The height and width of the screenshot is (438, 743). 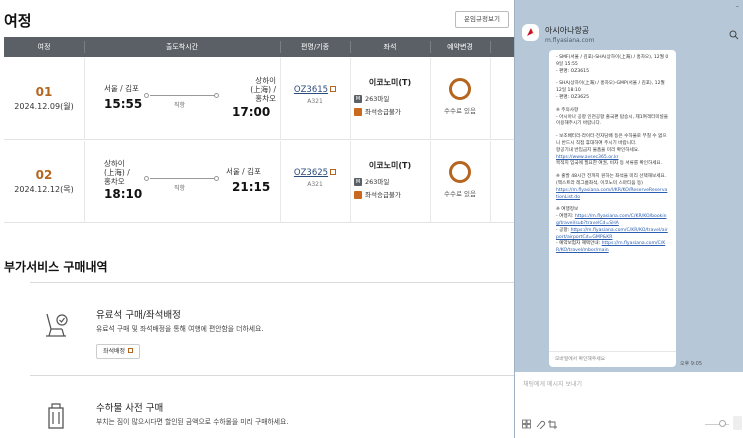 I want to click on message-time: 오후 9:05, so click(x=691, y=364).